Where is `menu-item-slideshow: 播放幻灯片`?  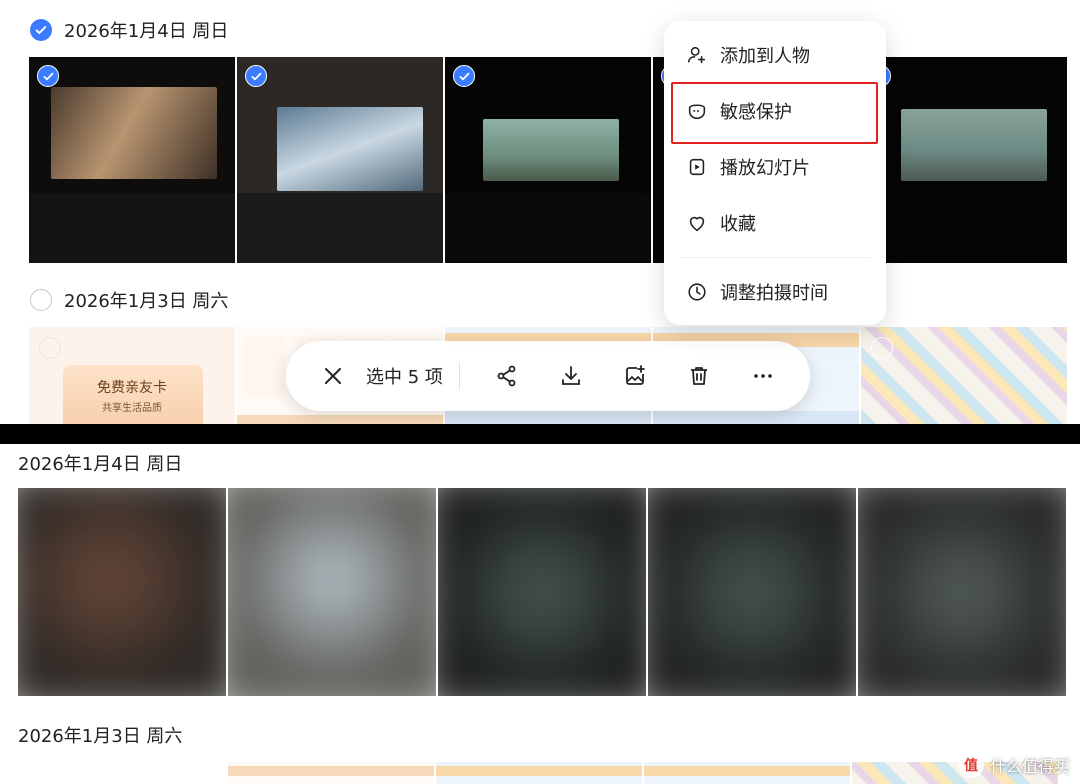 menu-item-slideshow: 播放幻灯片 is located at coordinates (775, 167).